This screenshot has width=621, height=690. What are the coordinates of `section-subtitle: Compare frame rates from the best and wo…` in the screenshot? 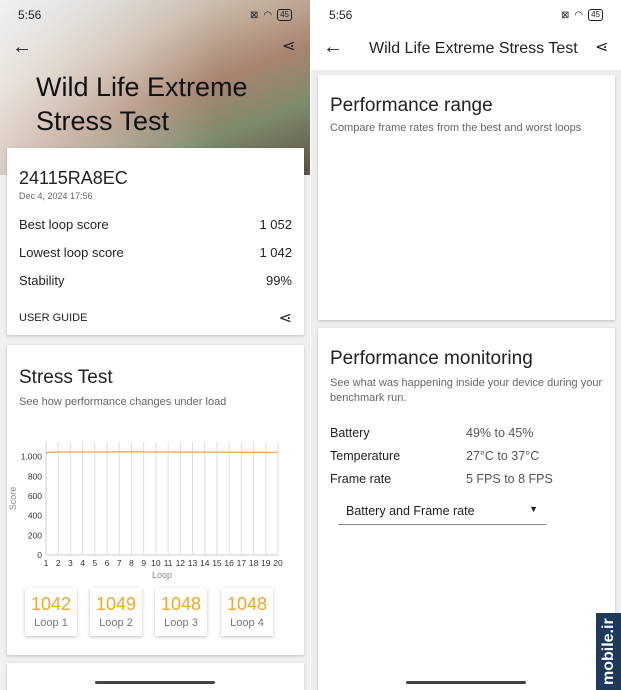 It's located at (456, 128).